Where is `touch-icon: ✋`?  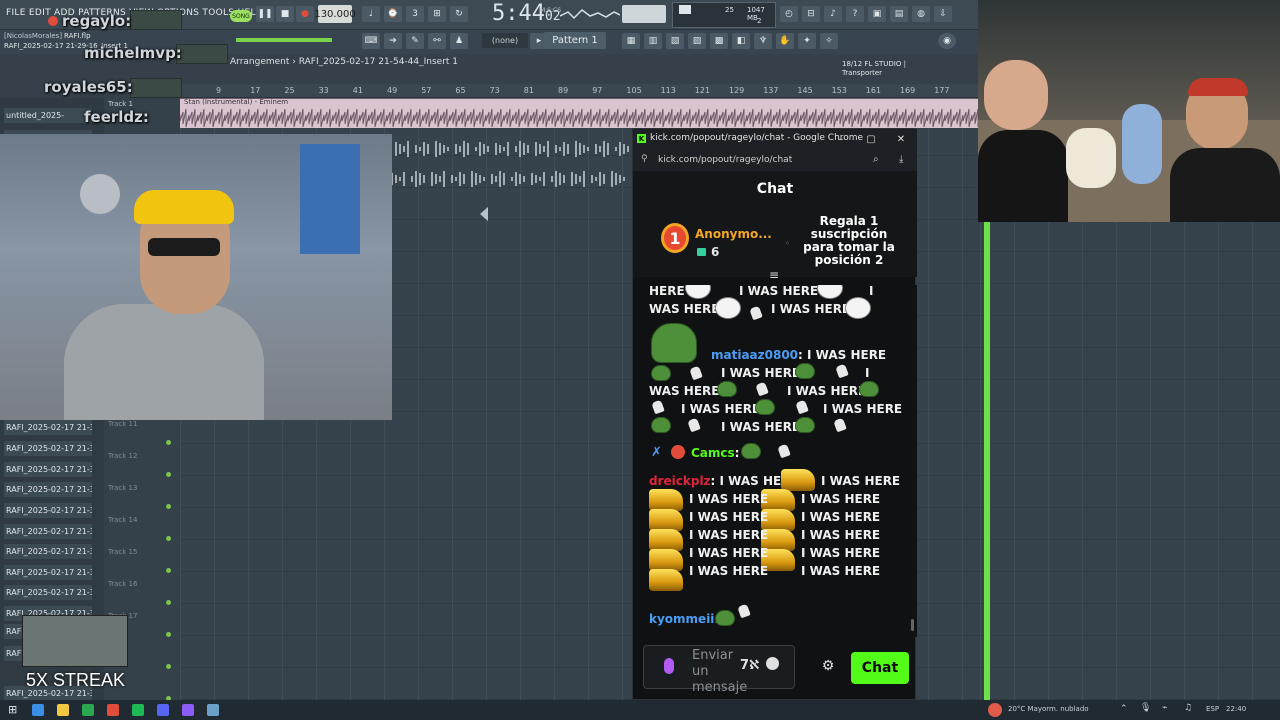 touch-icon: ✋ is located at coordinates (785, 41).